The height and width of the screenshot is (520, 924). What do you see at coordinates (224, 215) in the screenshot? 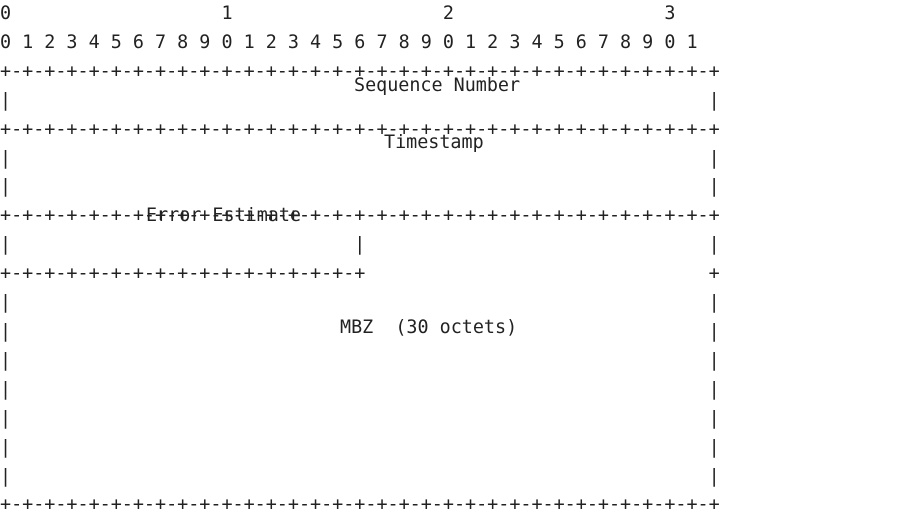
I see `field-error-estimate: Error Estimate` at bounding box center [224, 215].